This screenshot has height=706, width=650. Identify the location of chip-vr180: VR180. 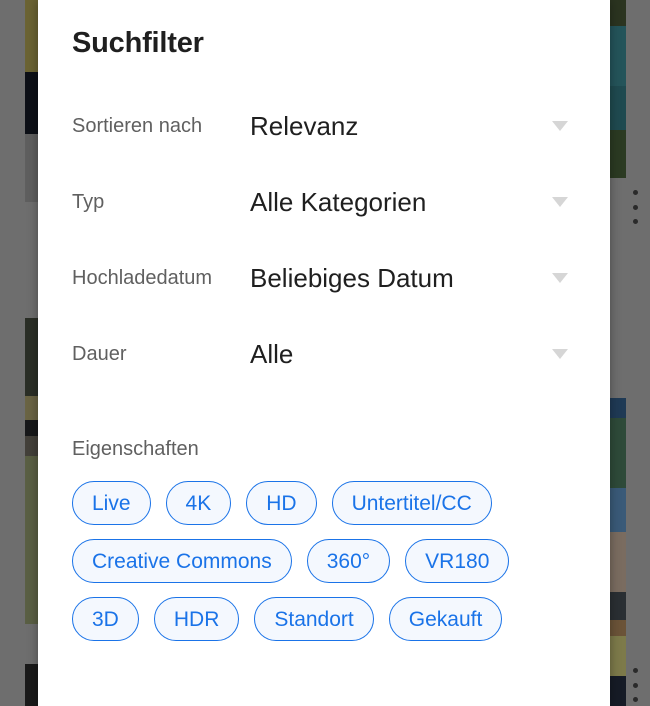
(457, 561).